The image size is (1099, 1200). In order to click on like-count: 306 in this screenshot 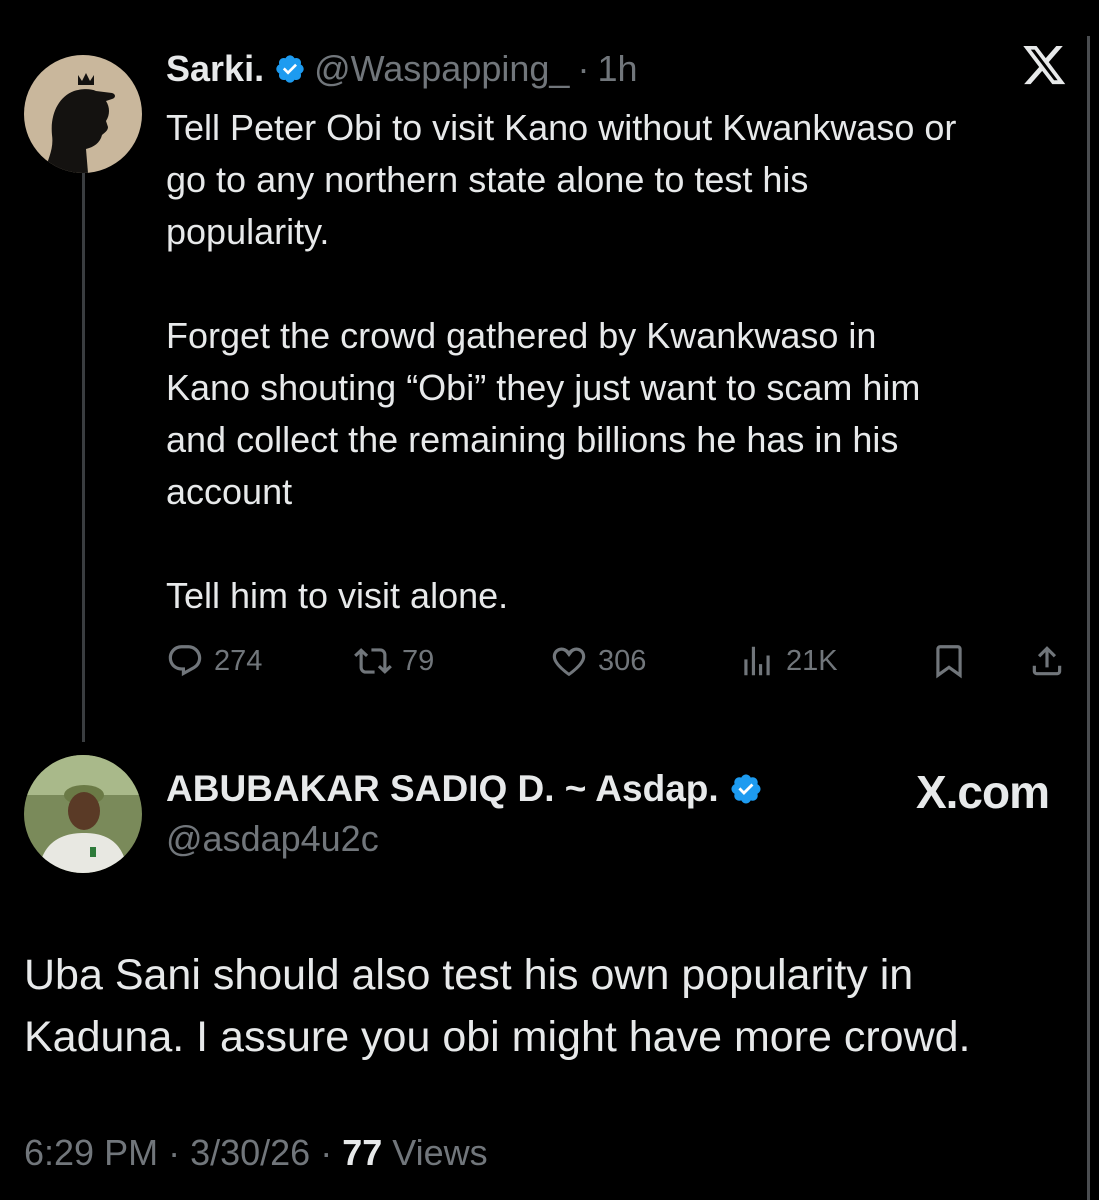, I will do `click(622, 660)`.